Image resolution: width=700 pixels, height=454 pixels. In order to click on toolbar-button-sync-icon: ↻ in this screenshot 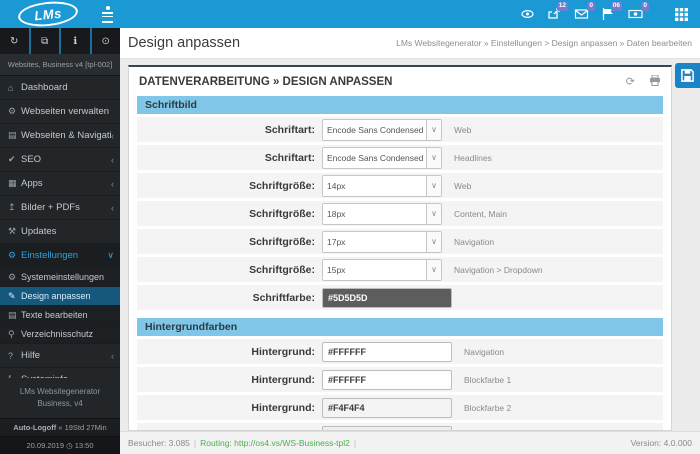, I will do `click(15, 41)`.